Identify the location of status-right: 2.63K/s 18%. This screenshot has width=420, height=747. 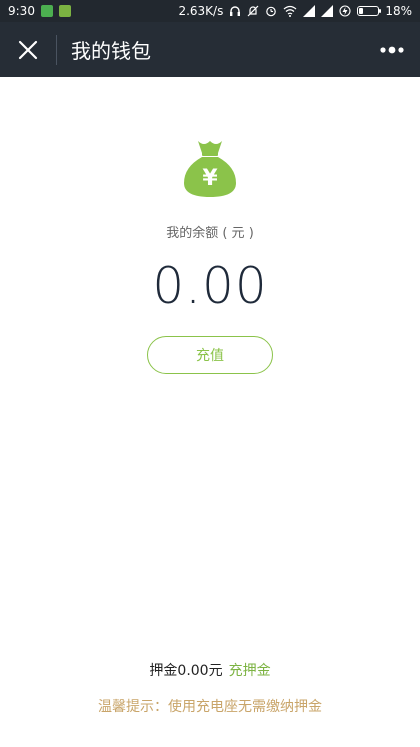
(295, 11).